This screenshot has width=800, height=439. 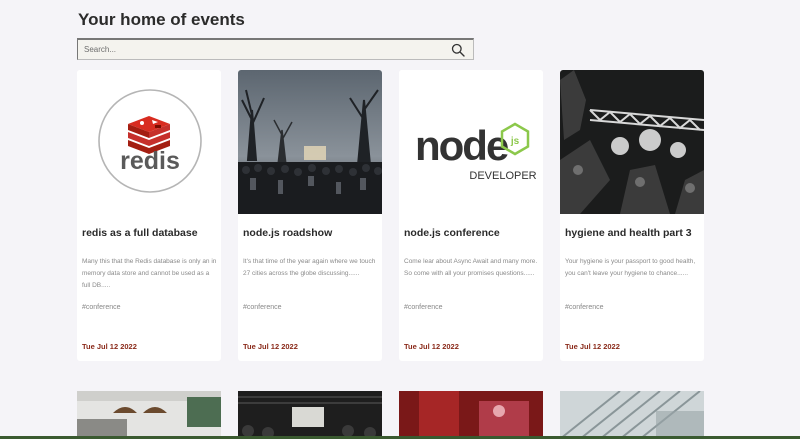 What do you see at coordinates (633, 233) in the screenshot?
I see `event-title: hygiene and health part 3` at bounding box center [633, 233].